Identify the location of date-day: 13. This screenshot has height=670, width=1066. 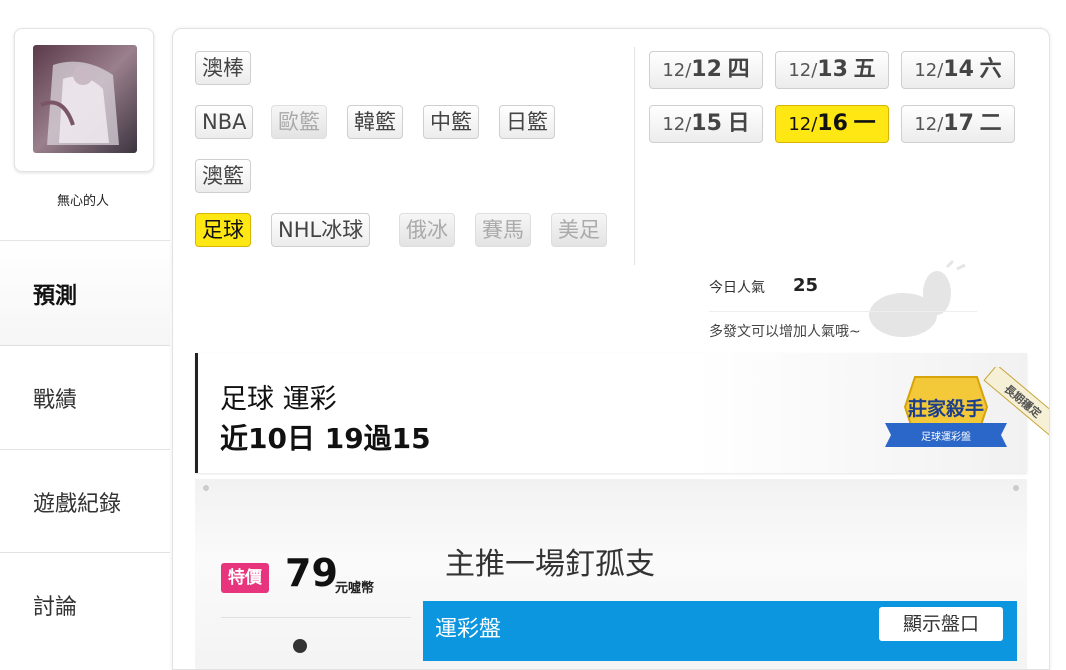
(832, 69).